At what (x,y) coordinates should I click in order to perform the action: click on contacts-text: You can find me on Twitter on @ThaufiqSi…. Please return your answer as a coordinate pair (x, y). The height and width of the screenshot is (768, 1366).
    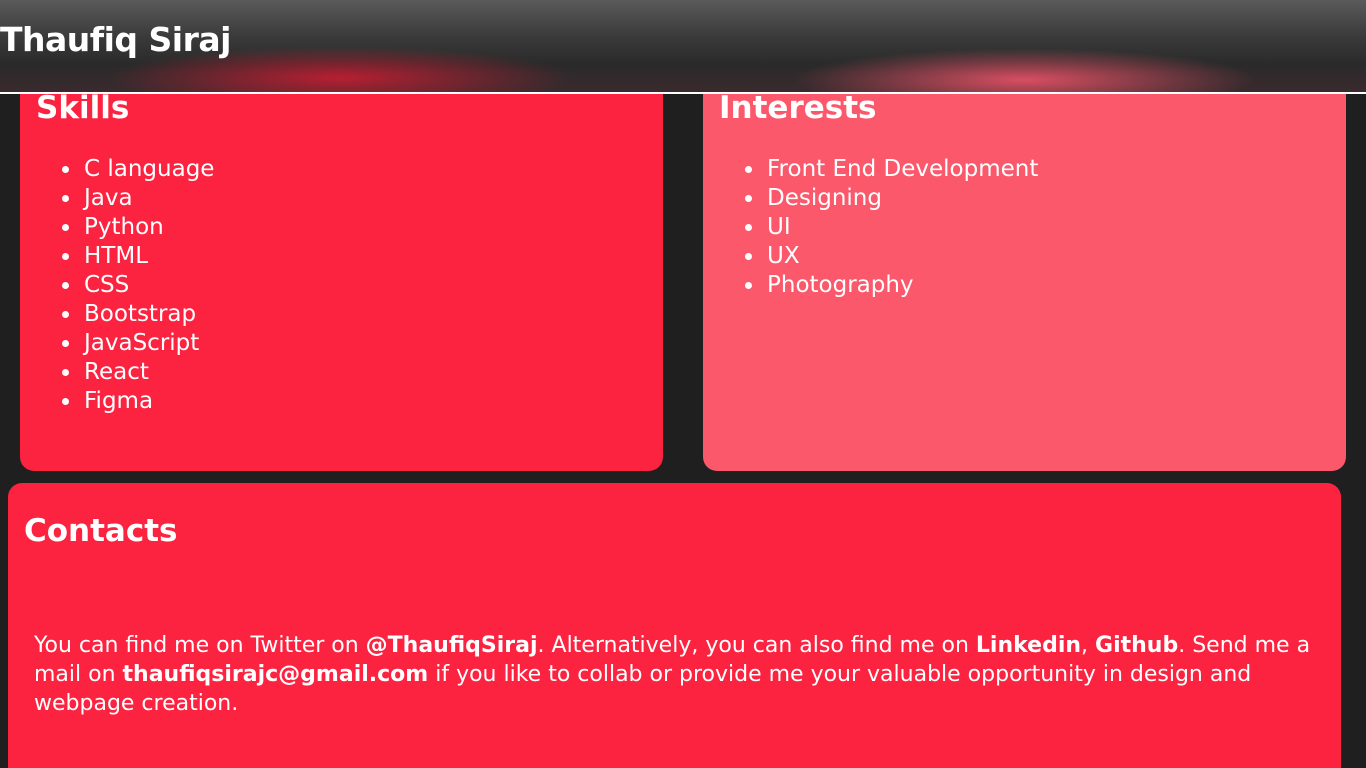
    Looking at the image, I should click on (679, 674).